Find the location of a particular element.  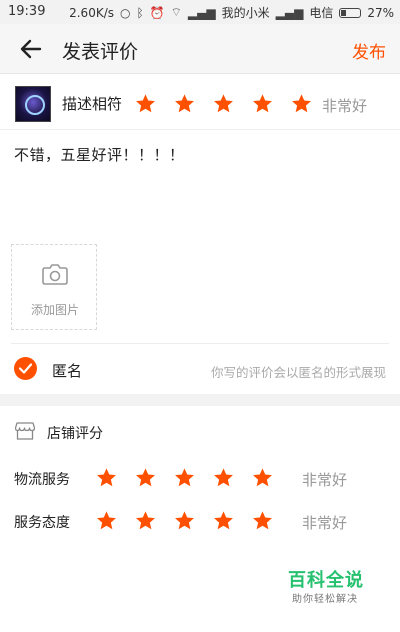

page-title: 发表评价 is located at coordinates (100, 52).